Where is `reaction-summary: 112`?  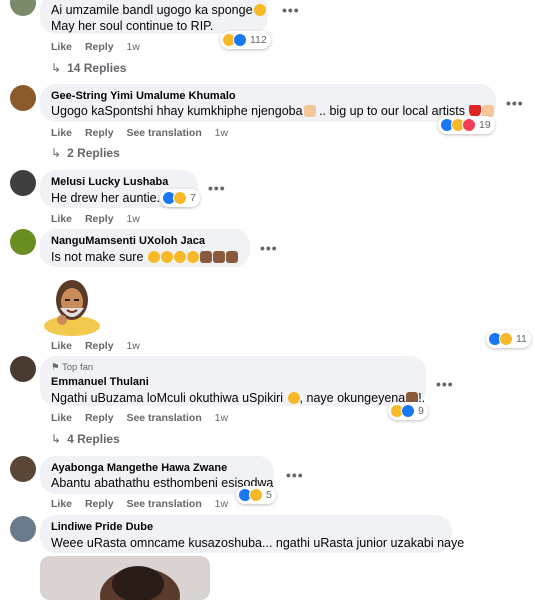 reaction-summary: 112 is located at coordinates (245, 40).